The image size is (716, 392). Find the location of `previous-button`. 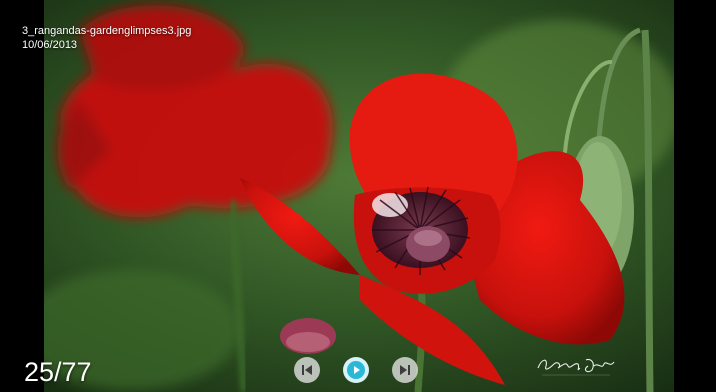

previous-button is located at coordinates (307, 370).